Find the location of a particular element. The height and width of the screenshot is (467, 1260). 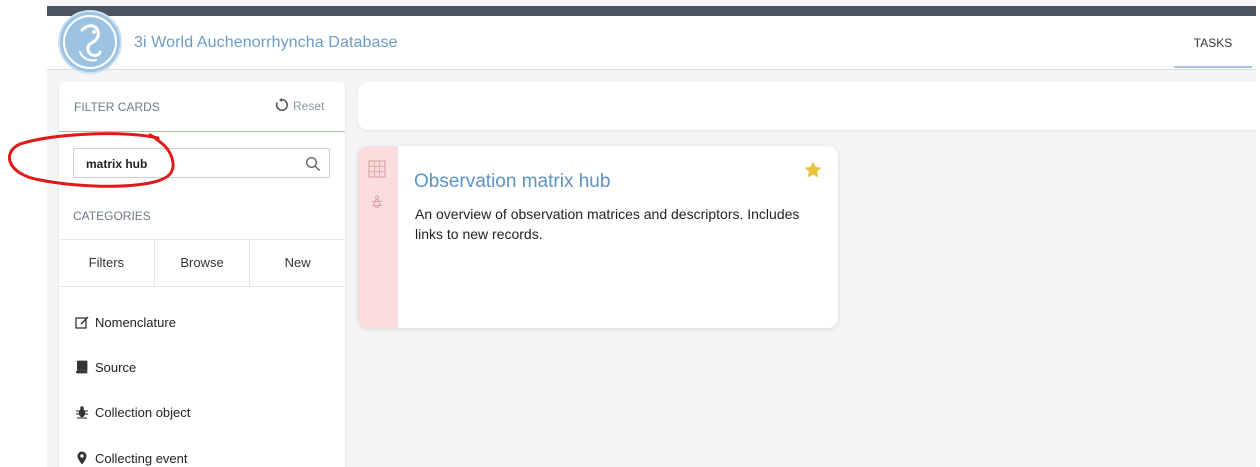

edit-icon is located at coordinates (82, 322).